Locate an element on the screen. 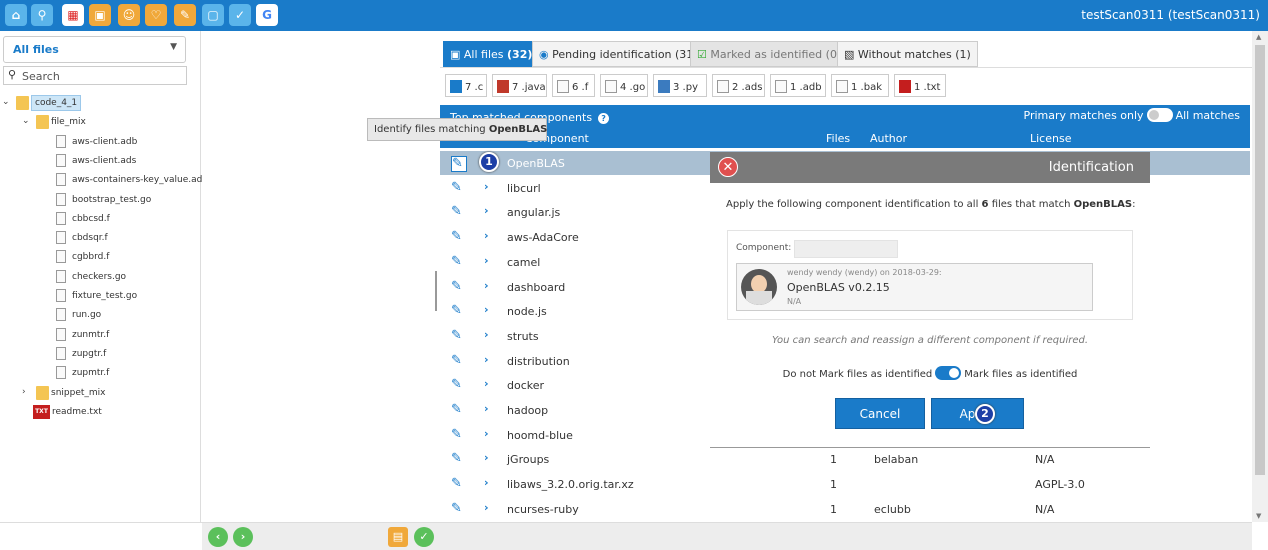 This screenshot has height=550, width=1268. match-mode-toggle: Primary matches only All matches is located at coordinates (1132, 115).